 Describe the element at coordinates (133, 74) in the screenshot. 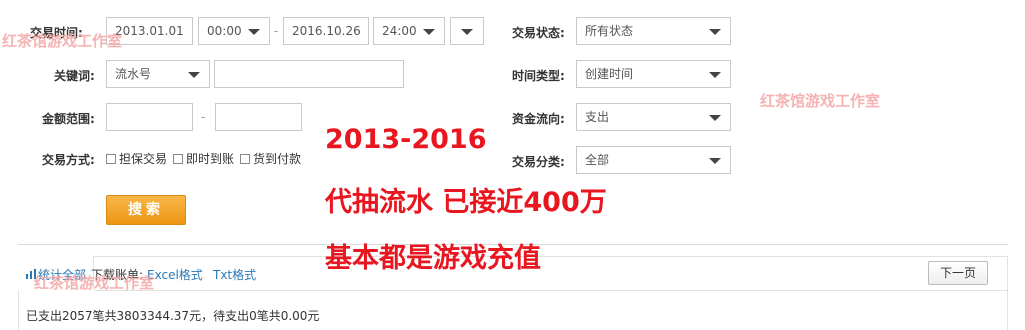

I see `keyword-type-value: 流水号` at that location.